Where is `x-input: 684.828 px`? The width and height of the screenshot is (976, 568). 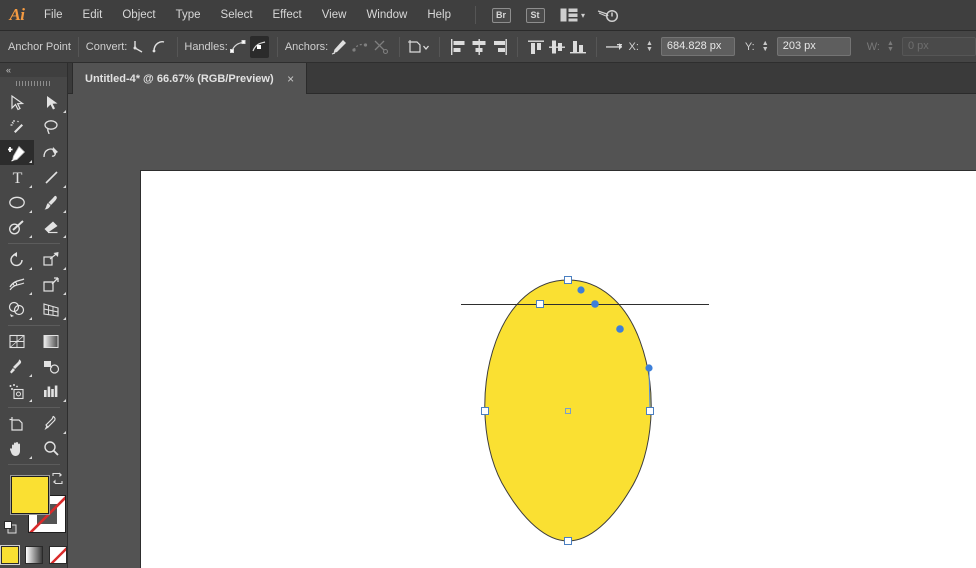 x-input: 684.828 px is located at coordinates (697, 46).